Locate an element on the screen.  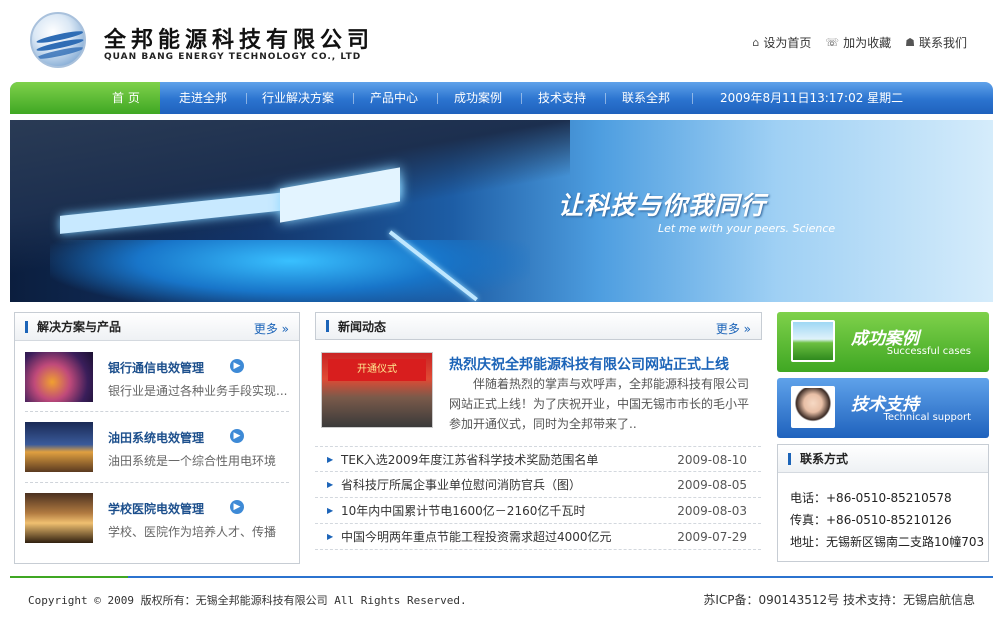
nav-item-products: 产品中心 is located at coordinates (394, 98).